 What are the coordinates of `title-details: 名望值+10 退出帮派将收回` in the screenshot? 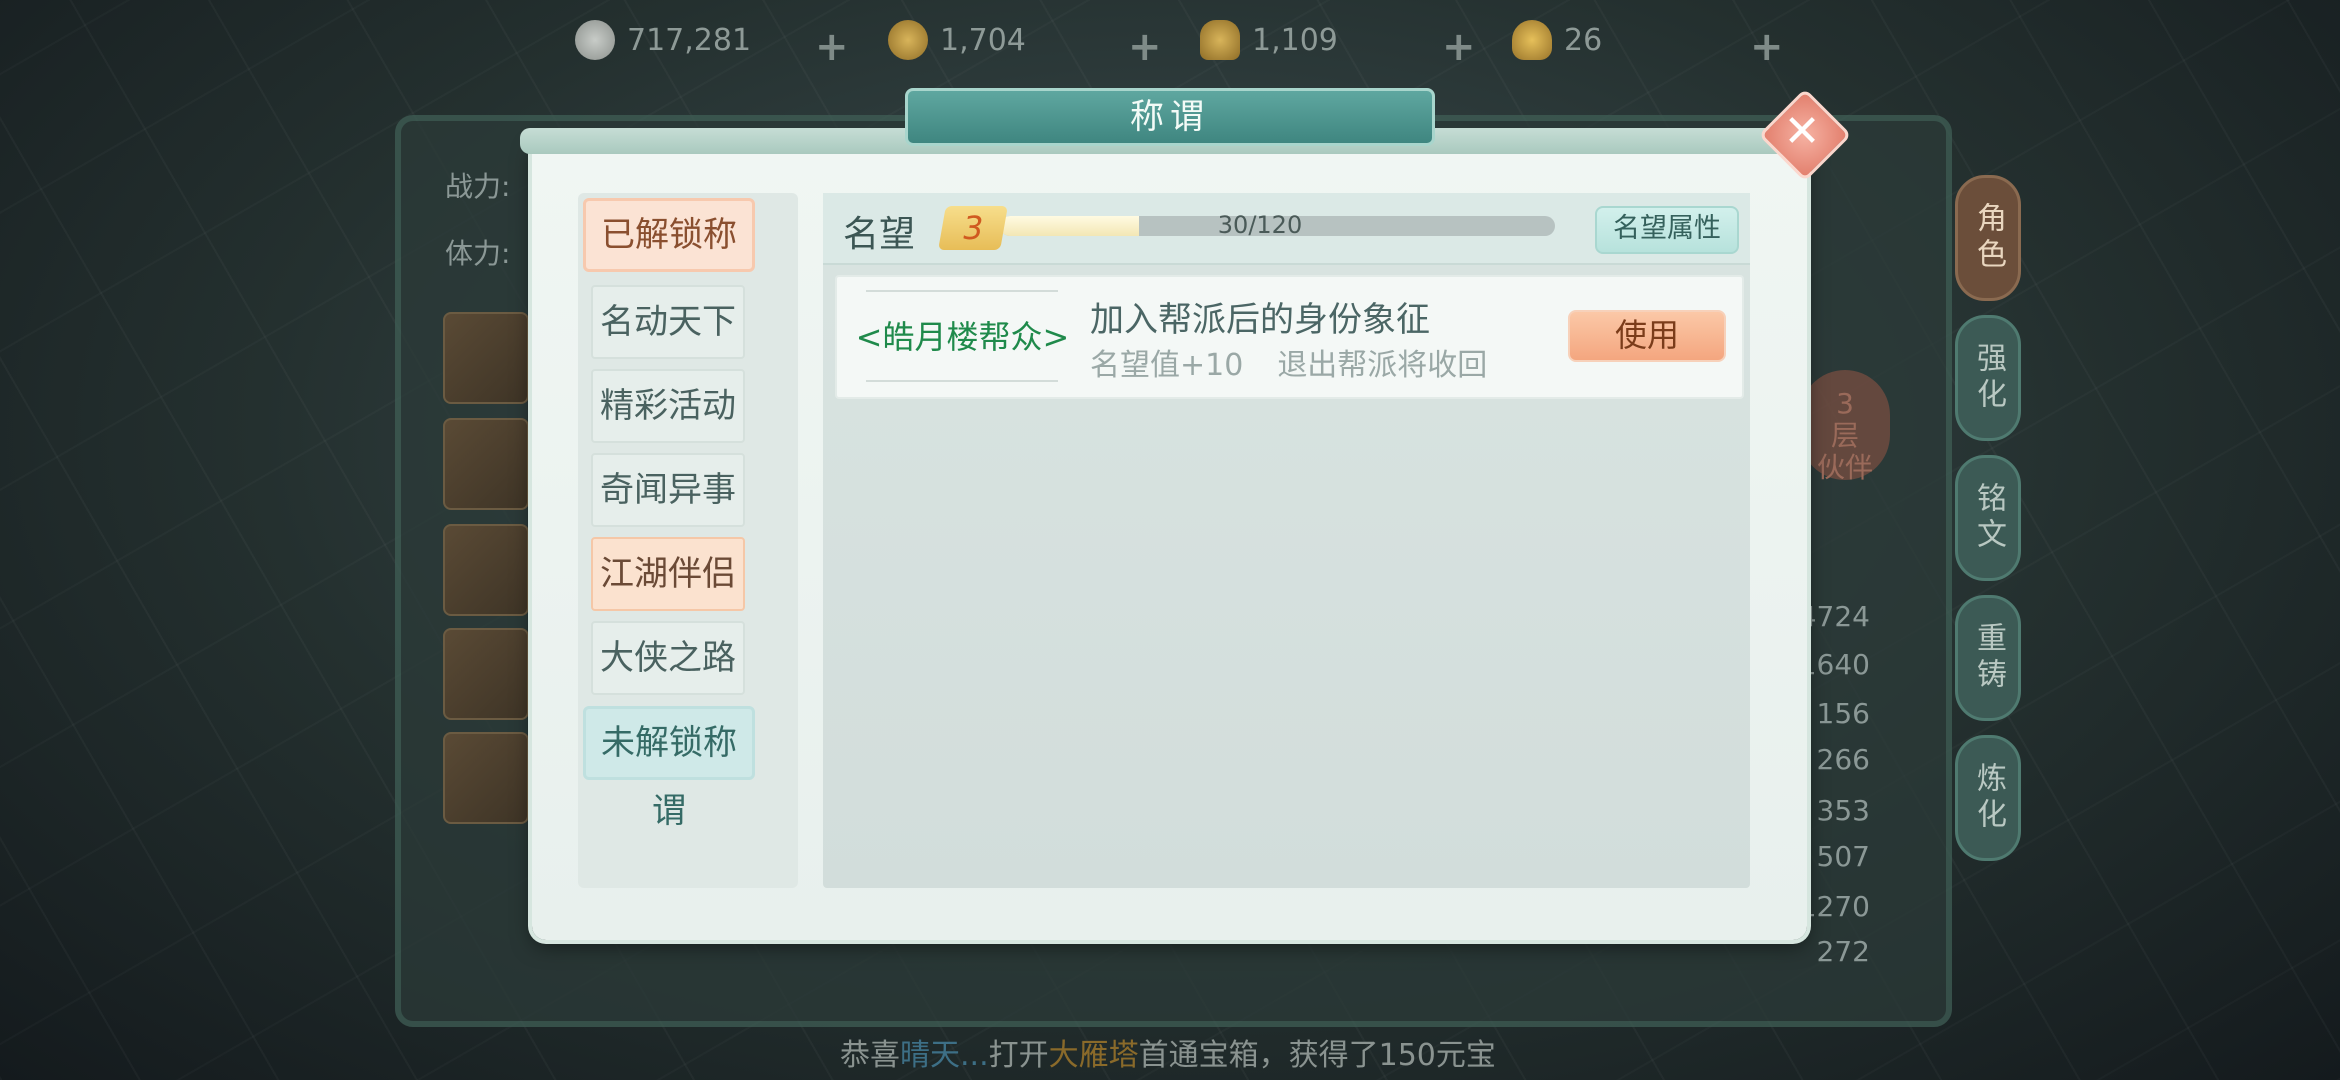 It's located at (1305, 362).